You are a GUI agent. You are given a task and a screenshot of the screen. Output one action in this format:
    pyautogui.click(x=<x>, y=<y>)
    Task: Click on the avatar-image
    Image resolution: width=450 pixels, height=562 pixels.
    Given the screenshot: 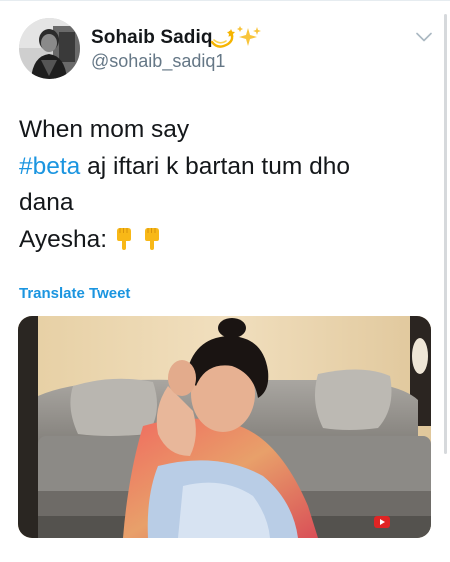 What is the action you would take?
    pyautogui.click(x=49, y=48)
    